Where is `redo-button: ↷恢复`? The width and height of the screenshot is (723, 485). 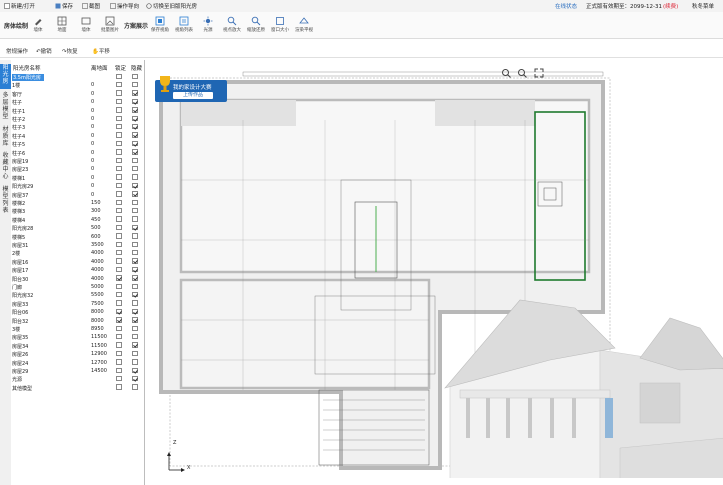
redo-button: ↷恢复 is located at coordinates (70, 51).